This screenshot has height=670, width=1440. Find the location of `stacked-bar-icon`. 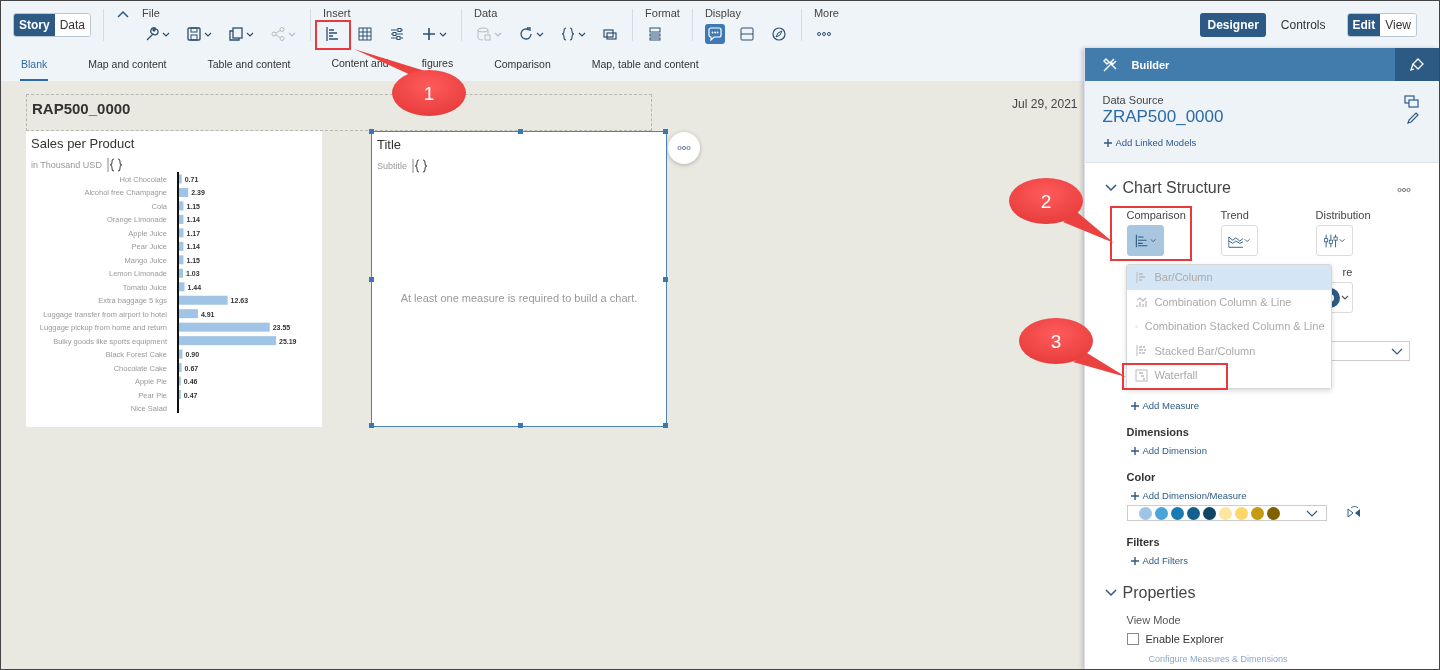

stacked-bar-icon is located at coordinates (1141, 351).